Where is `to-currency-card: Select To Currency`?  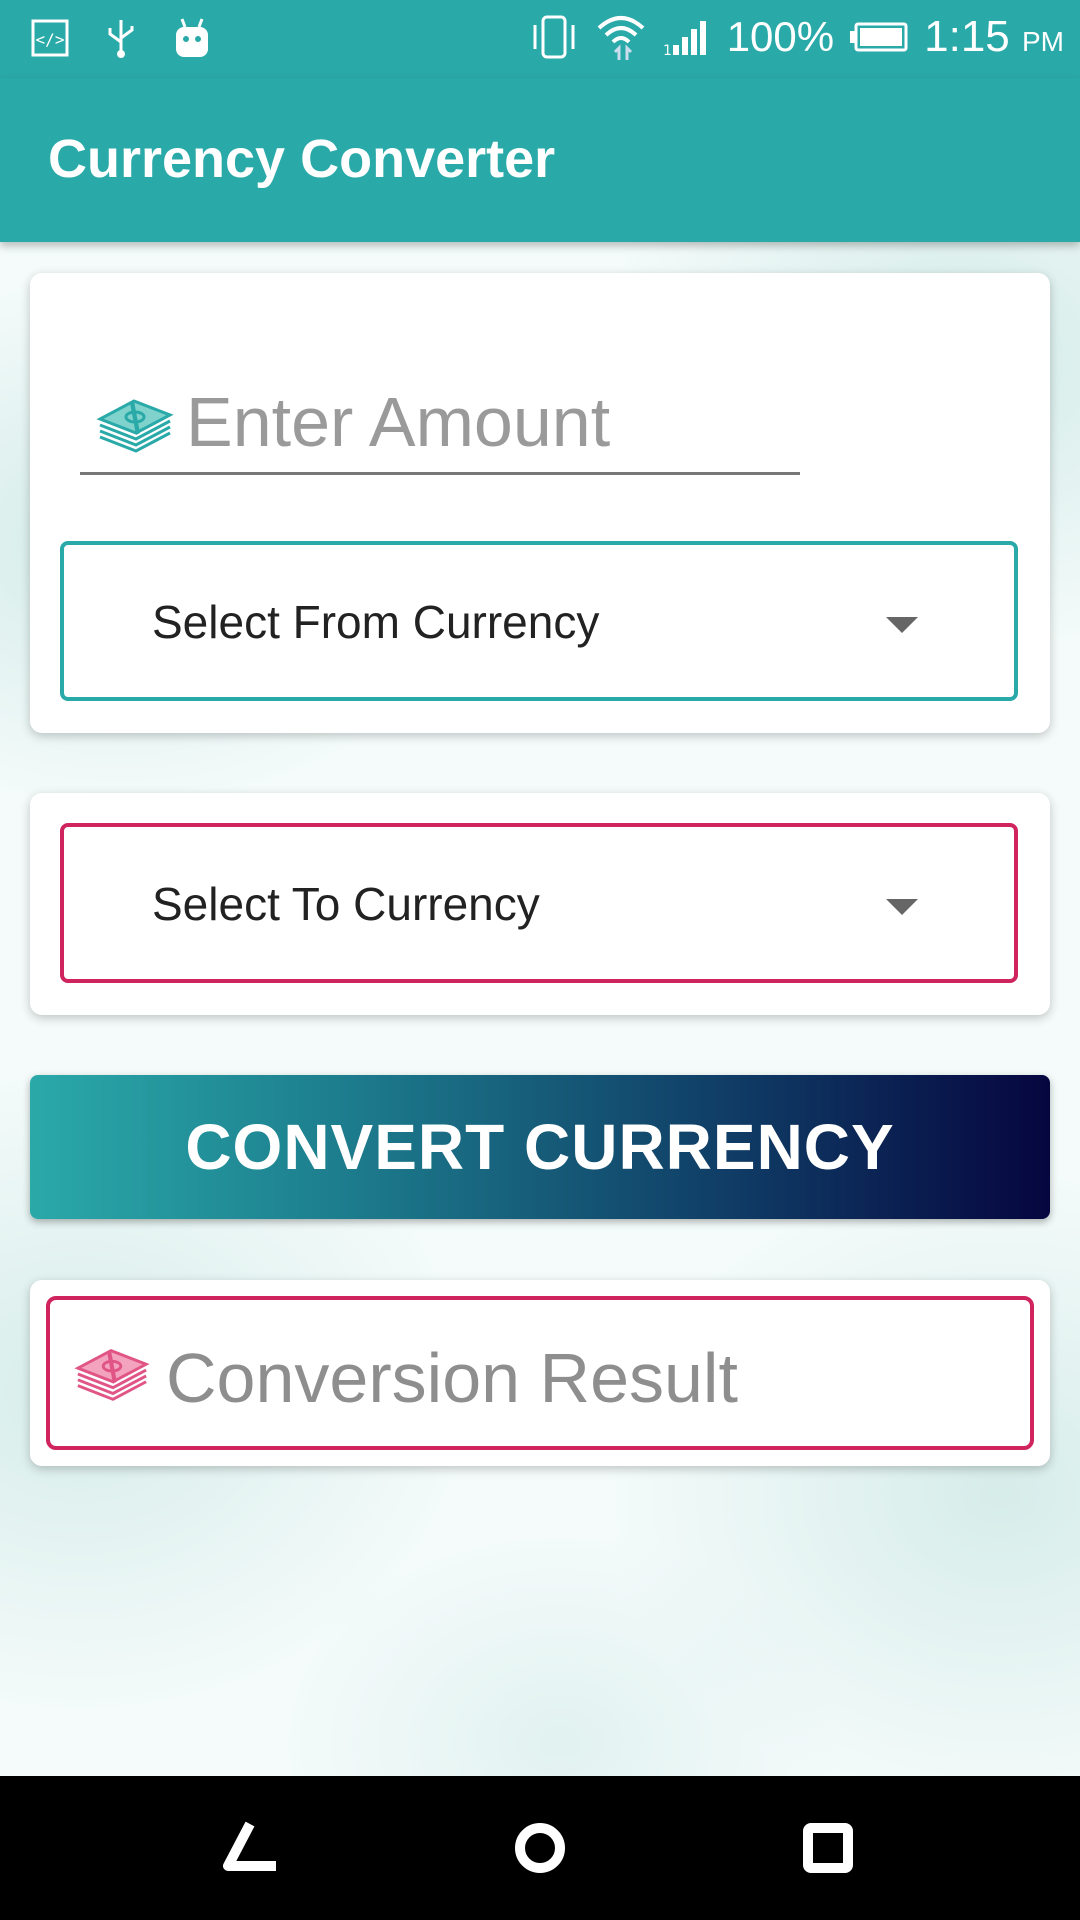
to-currency-card: Select To Currency is located at coordinates (540, 904).